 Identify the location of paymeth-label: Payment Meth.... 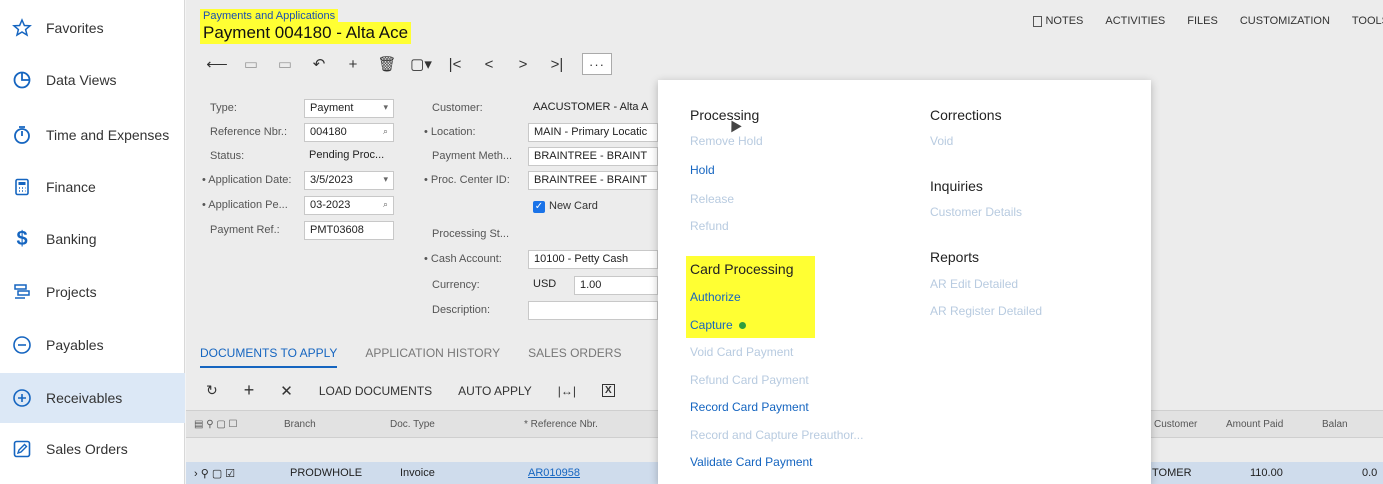
(472, 156).